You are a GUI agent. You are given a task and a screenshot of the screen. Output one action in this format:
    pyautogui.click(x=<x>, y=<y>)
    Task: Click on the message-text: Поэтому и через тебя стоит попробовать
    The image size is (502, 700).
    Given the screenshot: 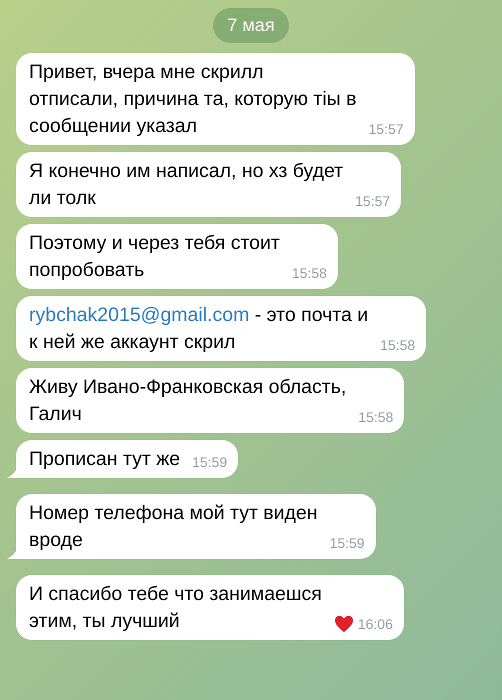 What is the action you would take?
    pyautogui.click(x=154, y=257)
    